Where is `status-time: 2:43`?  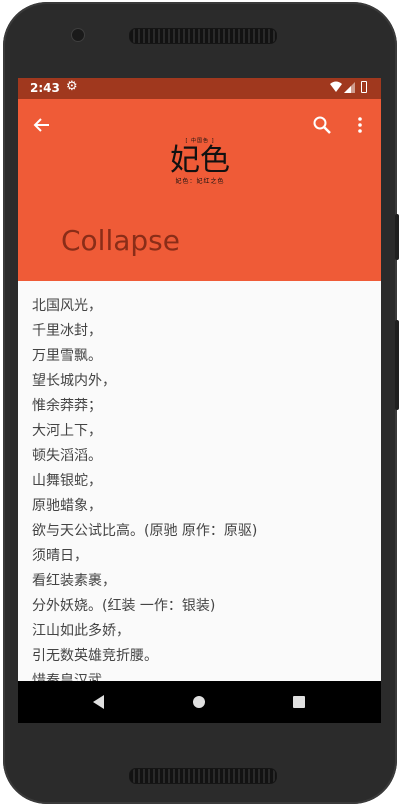
status-time: 2:43 is located at coordinates (45, 88).